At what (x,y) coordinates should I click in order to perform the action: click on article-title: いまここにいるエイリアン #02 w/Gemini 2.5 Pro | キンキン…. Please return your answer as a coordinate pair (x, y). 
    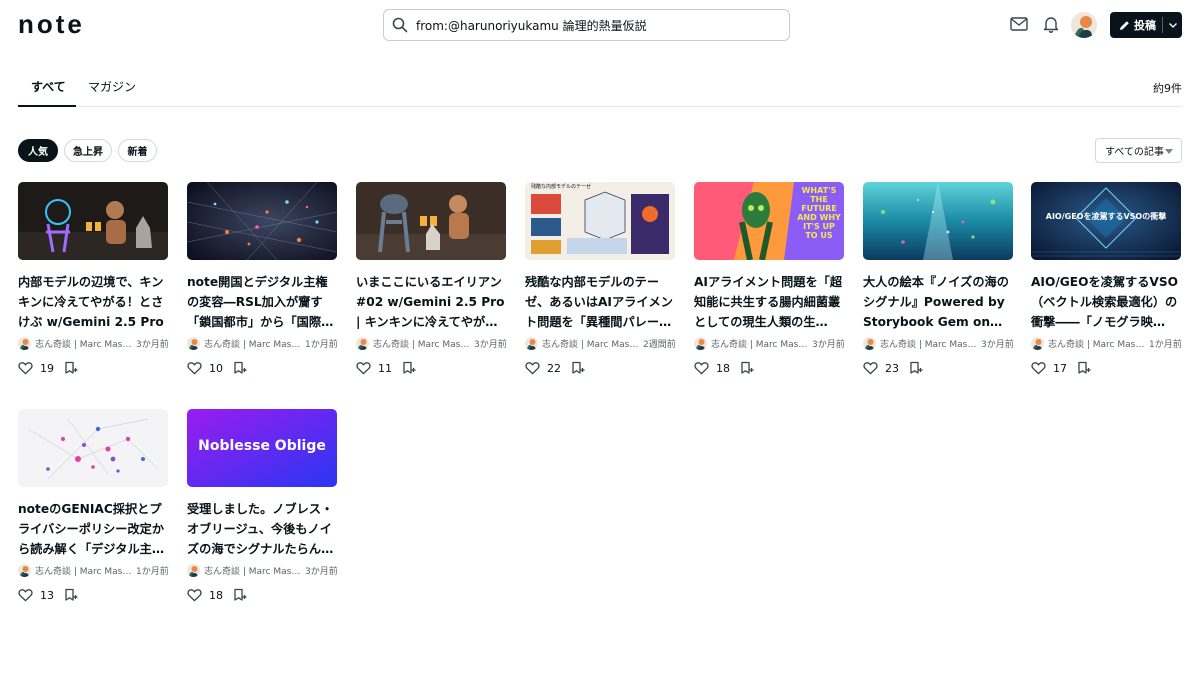
    Looking at the image, I should click on (432, 302).